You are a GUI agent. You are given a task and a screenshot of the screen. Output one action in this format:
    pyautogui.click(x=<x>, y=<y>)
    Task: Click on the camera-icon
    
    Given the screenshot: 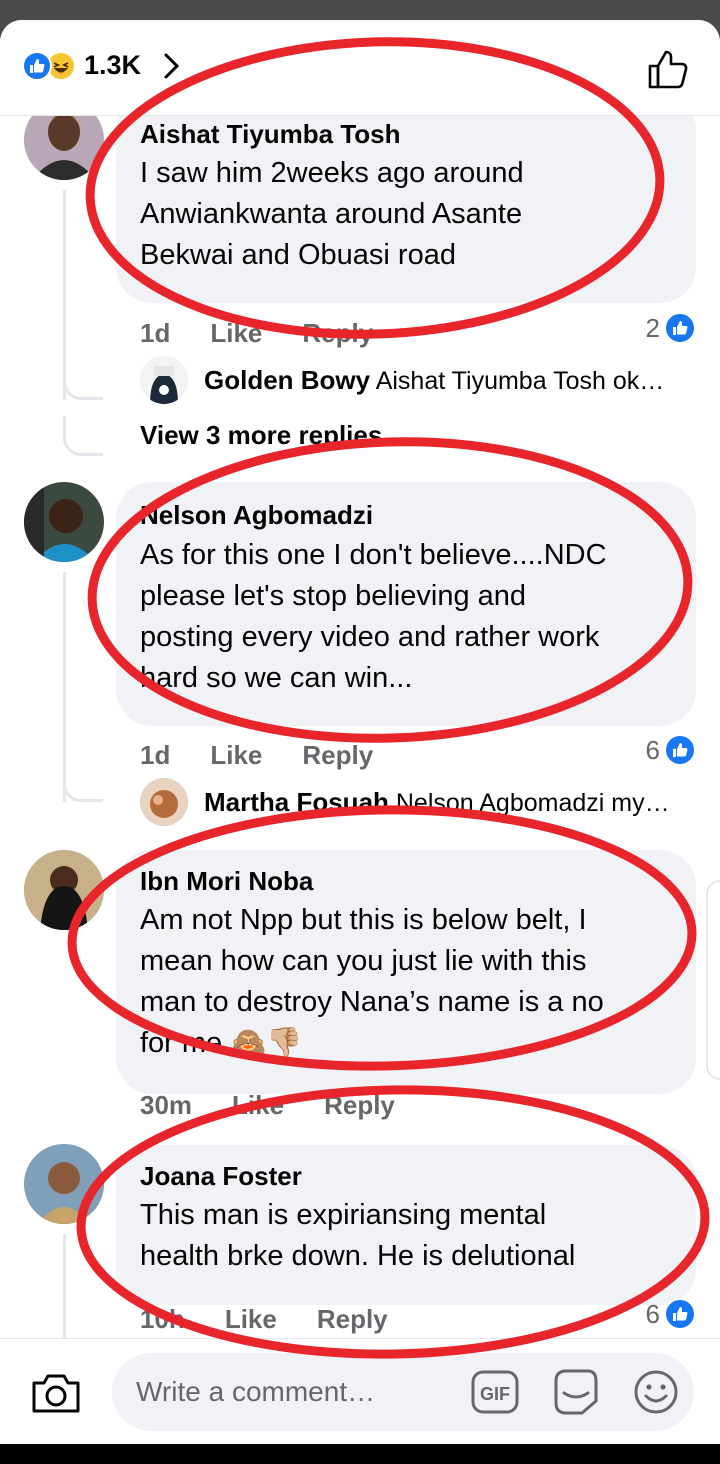 What is the action you would take?
    pyautogui.click(x=56, y=1393)
    